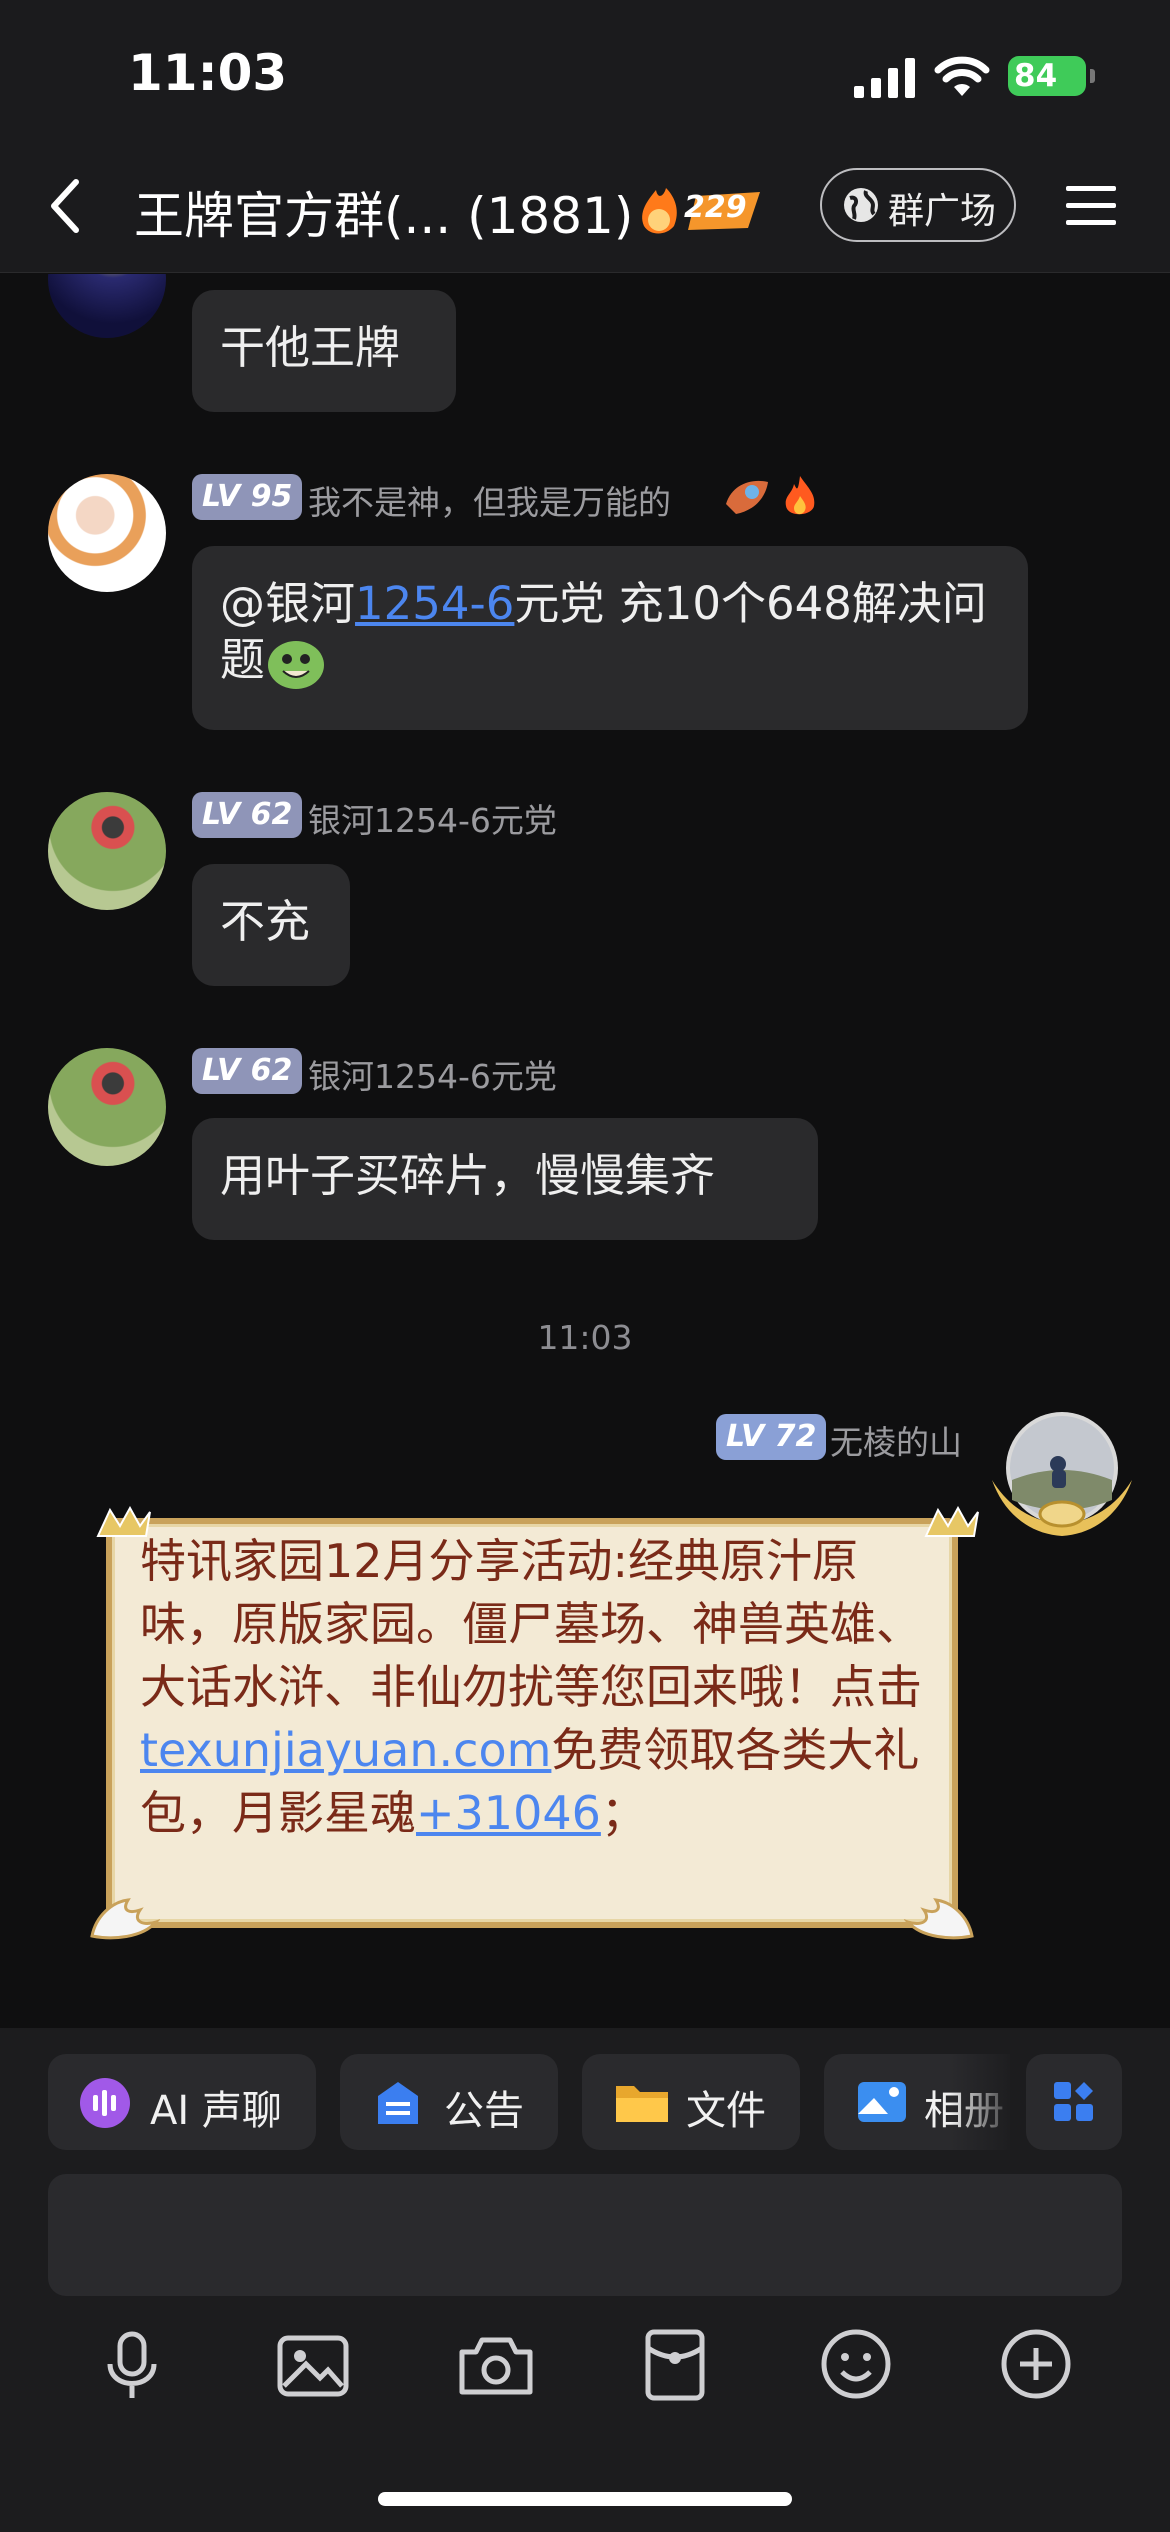  Describe the element at coordinates (247, 497) in the screenshot. I see `level-badge: LV 95` at that location.